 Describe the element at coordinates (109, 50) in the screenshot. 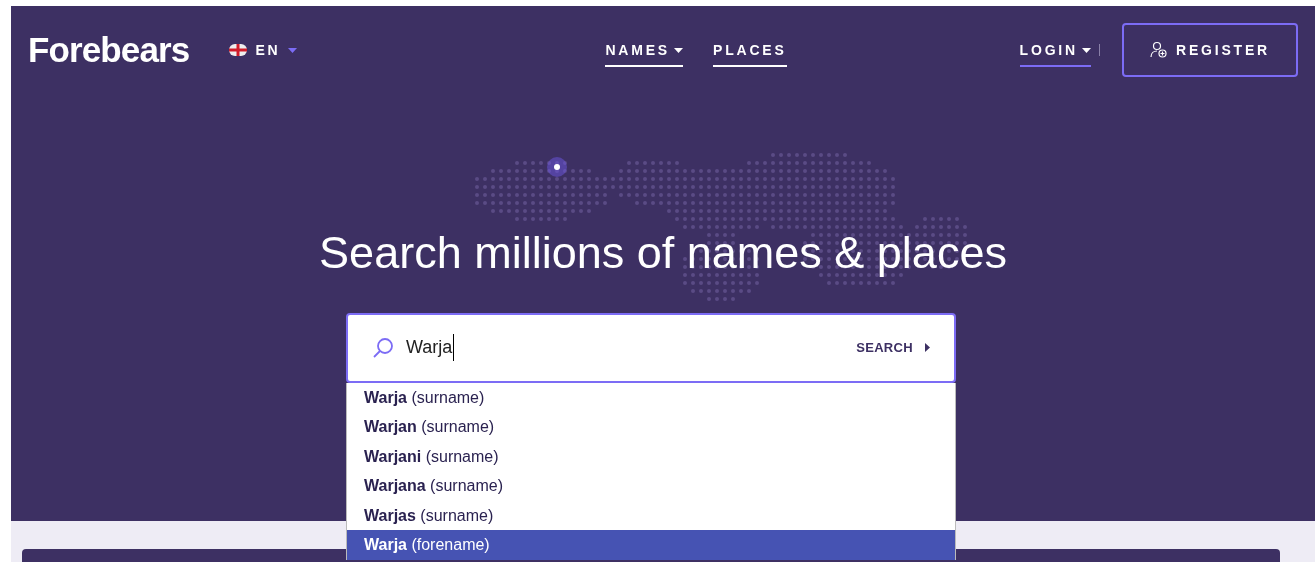

I see `logo: Forebears` at that location.